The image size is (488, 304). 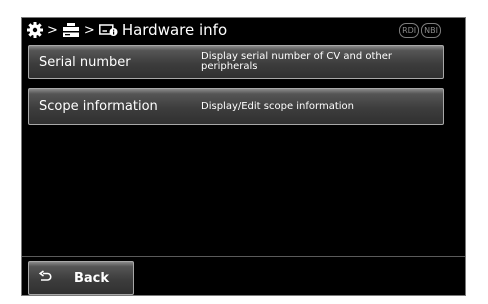 I want to click on return-arrow-icon, so click(x=45, y=278).